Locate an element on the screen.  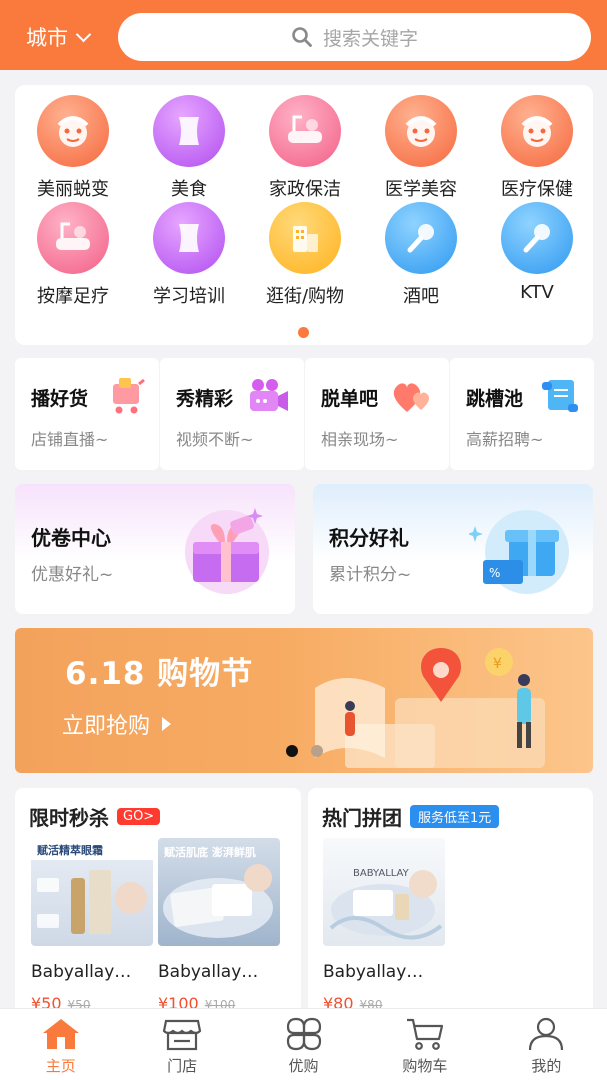
scroll-icon is located at coordinates (560, 396).